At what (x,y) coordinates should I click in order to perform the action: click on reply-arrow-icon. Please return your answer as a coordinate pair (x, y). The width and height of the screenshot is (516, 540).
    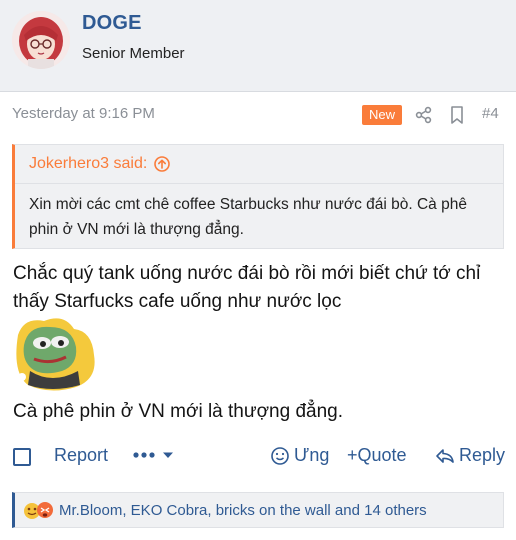
    Looking at the image, I should click on (445, 455).